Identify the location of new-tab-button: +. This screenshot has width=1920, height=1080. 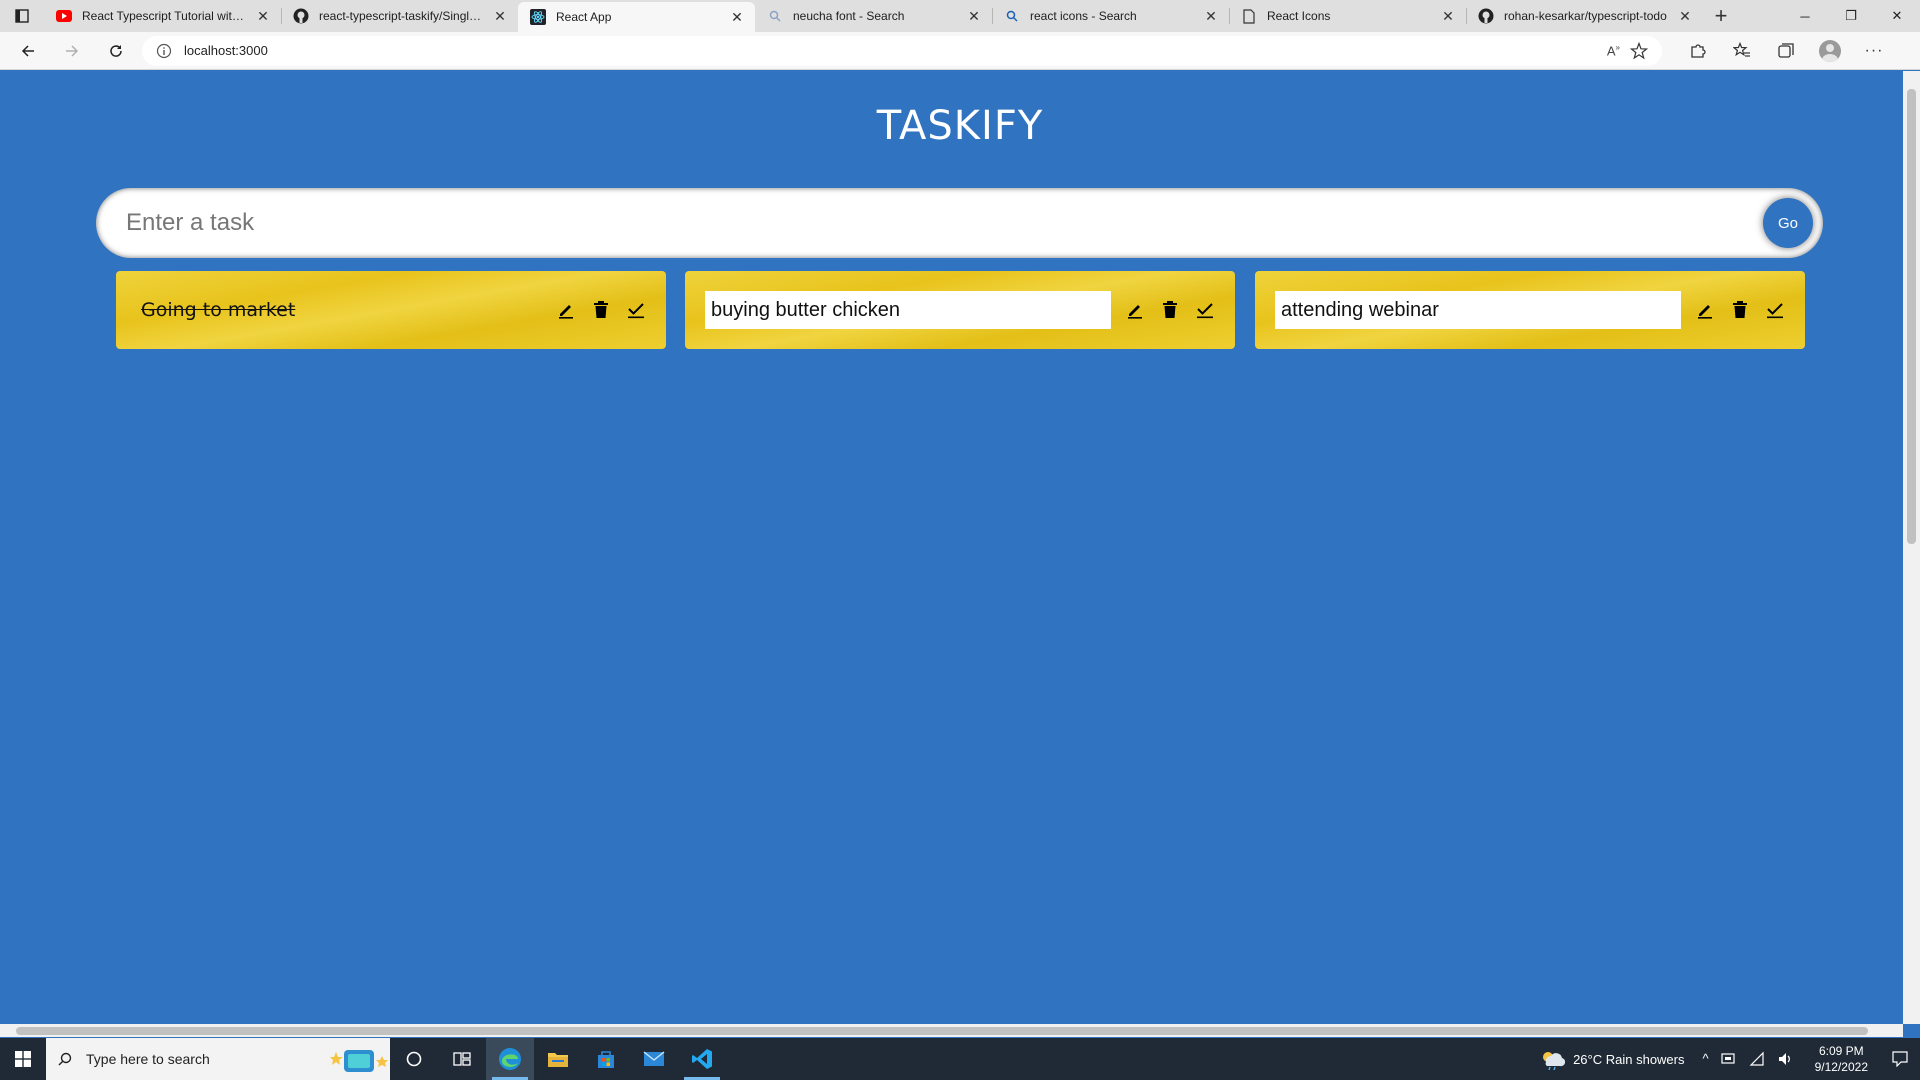
(1721, 16).